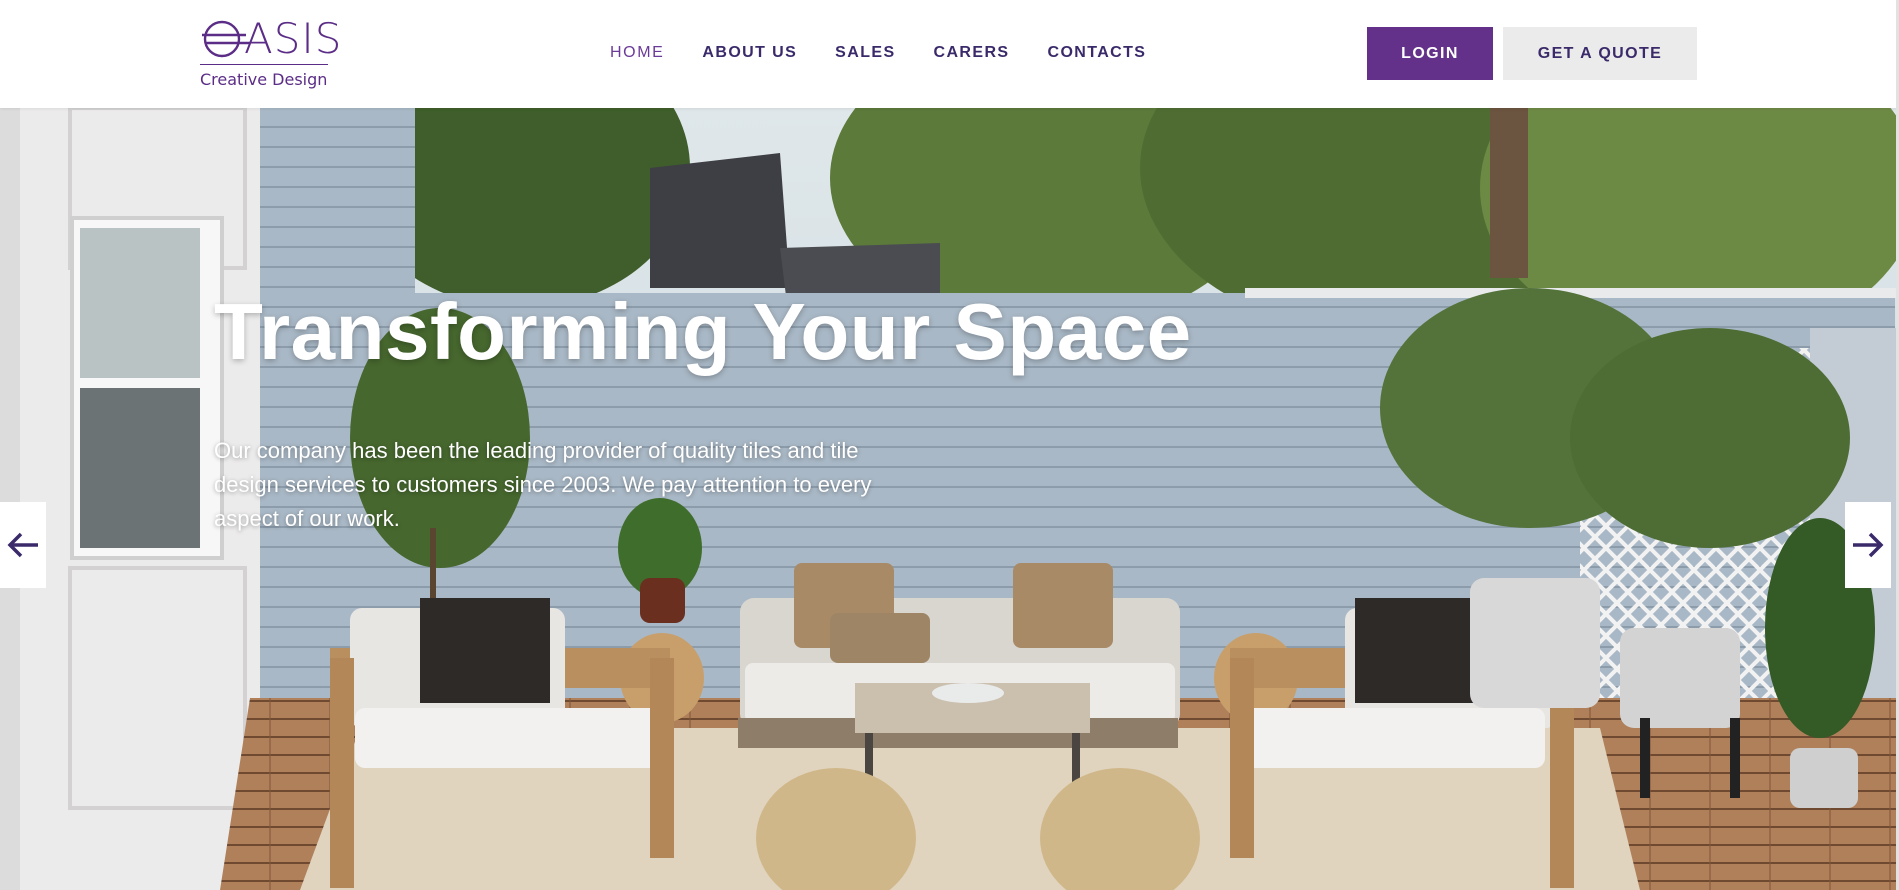 The width and height of the screenshot is (1899, 890). Describe the element at coordinates (293, 38) in the screenshot. I see `brand-name: ASIS` at that location.